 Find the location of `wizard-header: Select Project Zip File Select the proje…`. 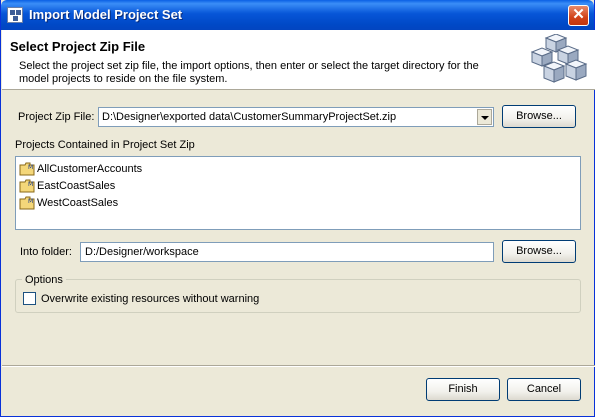

wizard-header: Select Project Zip File Select the proje… is located at coordinates (298, 60).